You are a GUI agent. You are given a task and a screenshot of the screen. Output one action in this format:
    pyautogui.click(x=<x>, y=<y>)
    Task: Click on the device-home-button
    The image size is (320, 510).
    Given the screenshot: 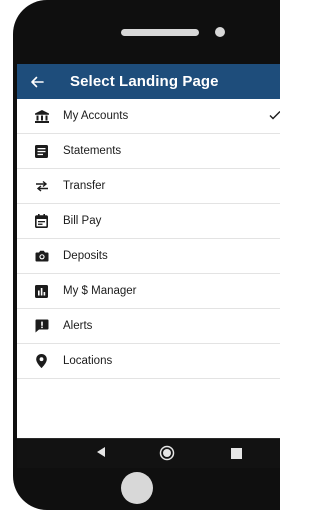 What is the action you would take?
    pyautogui.click(x=137, y=488)
    